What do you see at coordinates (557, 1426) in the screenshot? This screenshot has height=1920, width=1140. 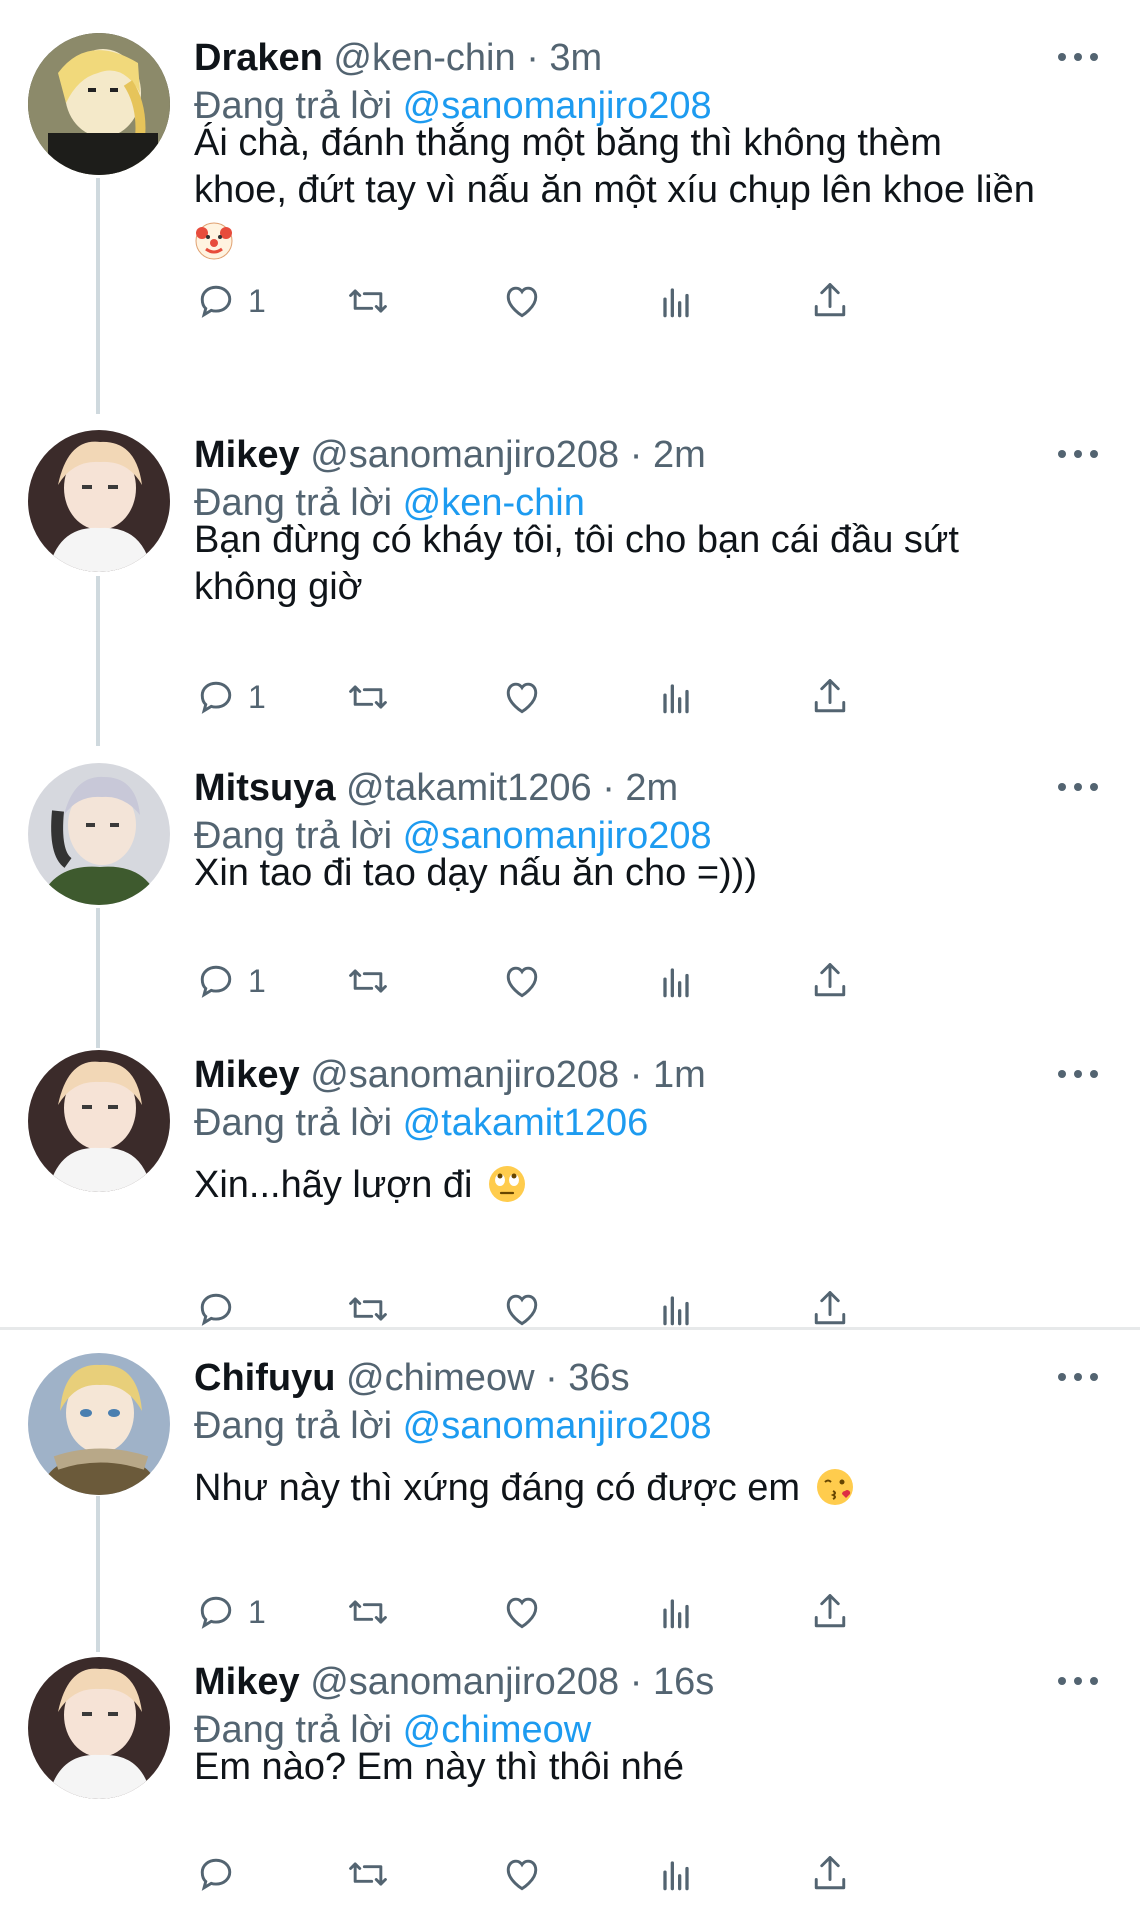 I see `mention-link: @sanomanjiro208` at bounding box center [557, 1426].